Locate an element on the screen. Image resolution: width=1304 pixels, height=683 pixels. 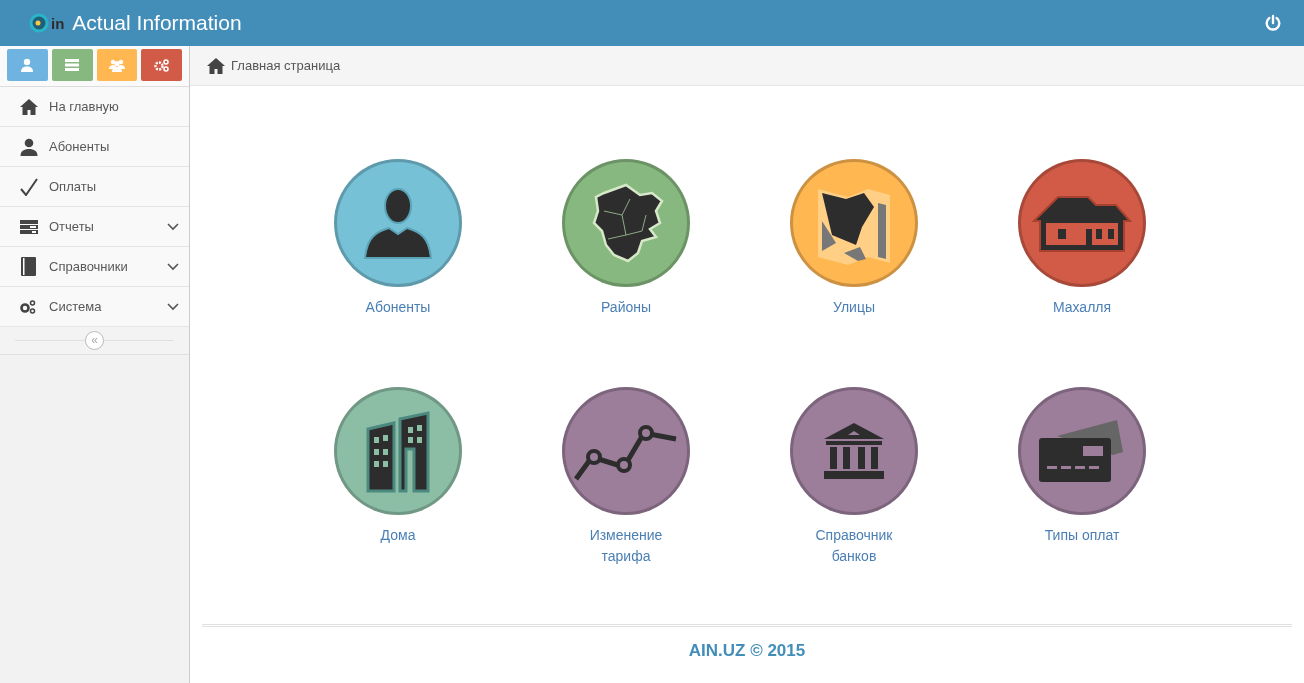
menu-item: Отчеты is located at coordinates (94, 227).